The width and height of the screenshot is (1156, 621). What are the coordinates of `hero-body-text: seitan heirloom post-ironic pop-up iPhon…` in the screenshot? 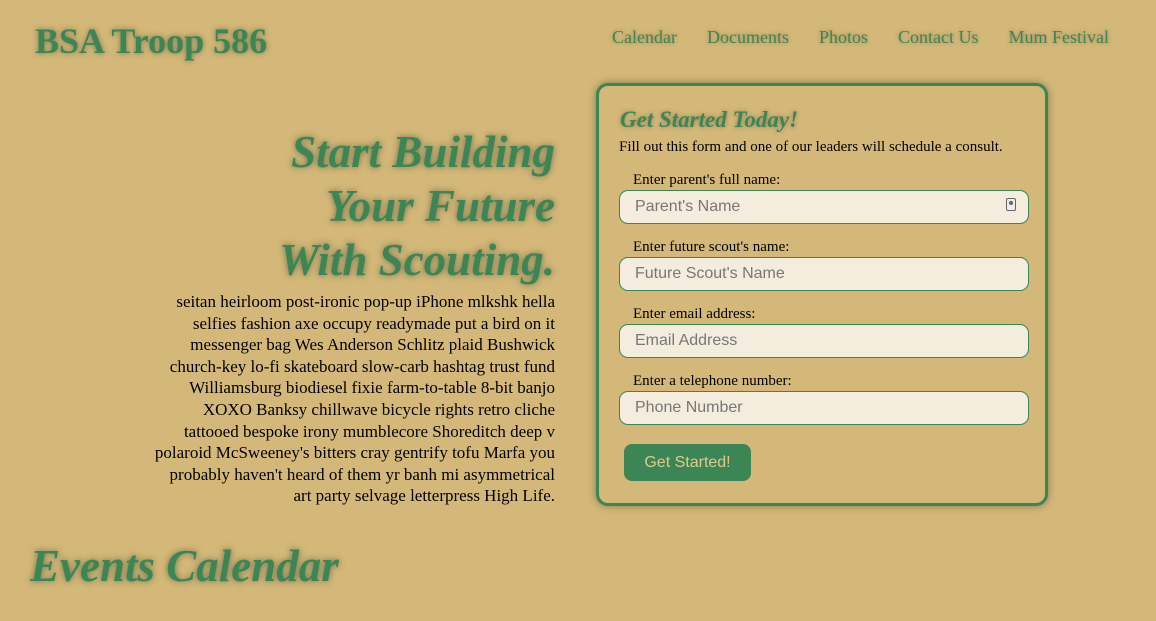 It's located at (354, 399).